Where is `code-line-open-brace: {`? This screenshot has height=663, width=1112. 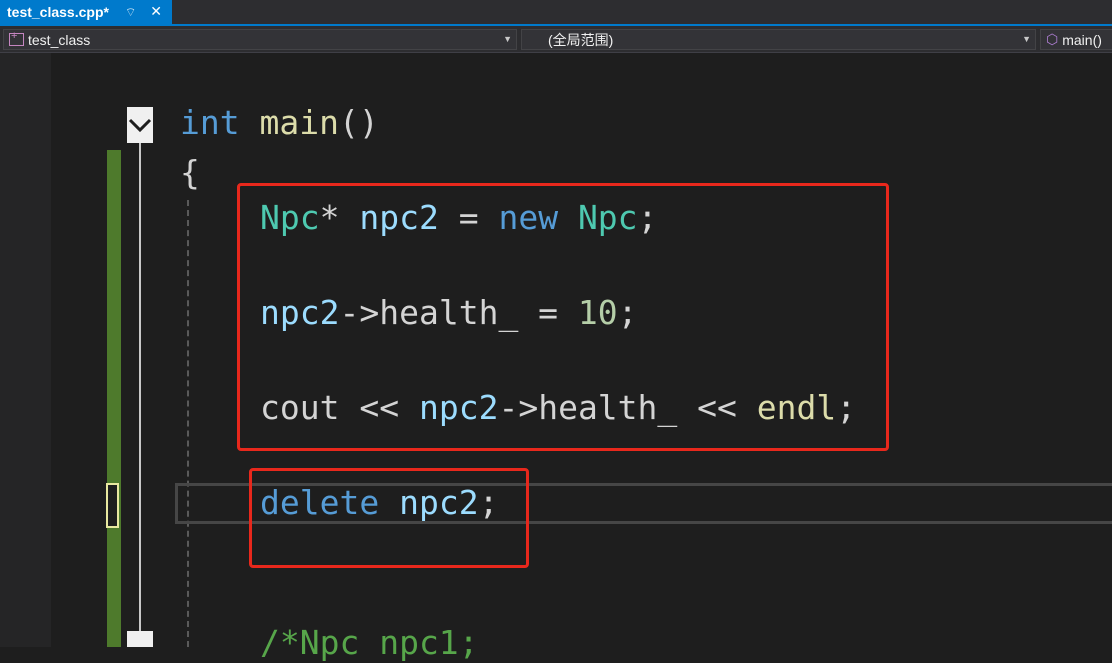
code-line-open-brace: { is located at coordinates (190, 173).